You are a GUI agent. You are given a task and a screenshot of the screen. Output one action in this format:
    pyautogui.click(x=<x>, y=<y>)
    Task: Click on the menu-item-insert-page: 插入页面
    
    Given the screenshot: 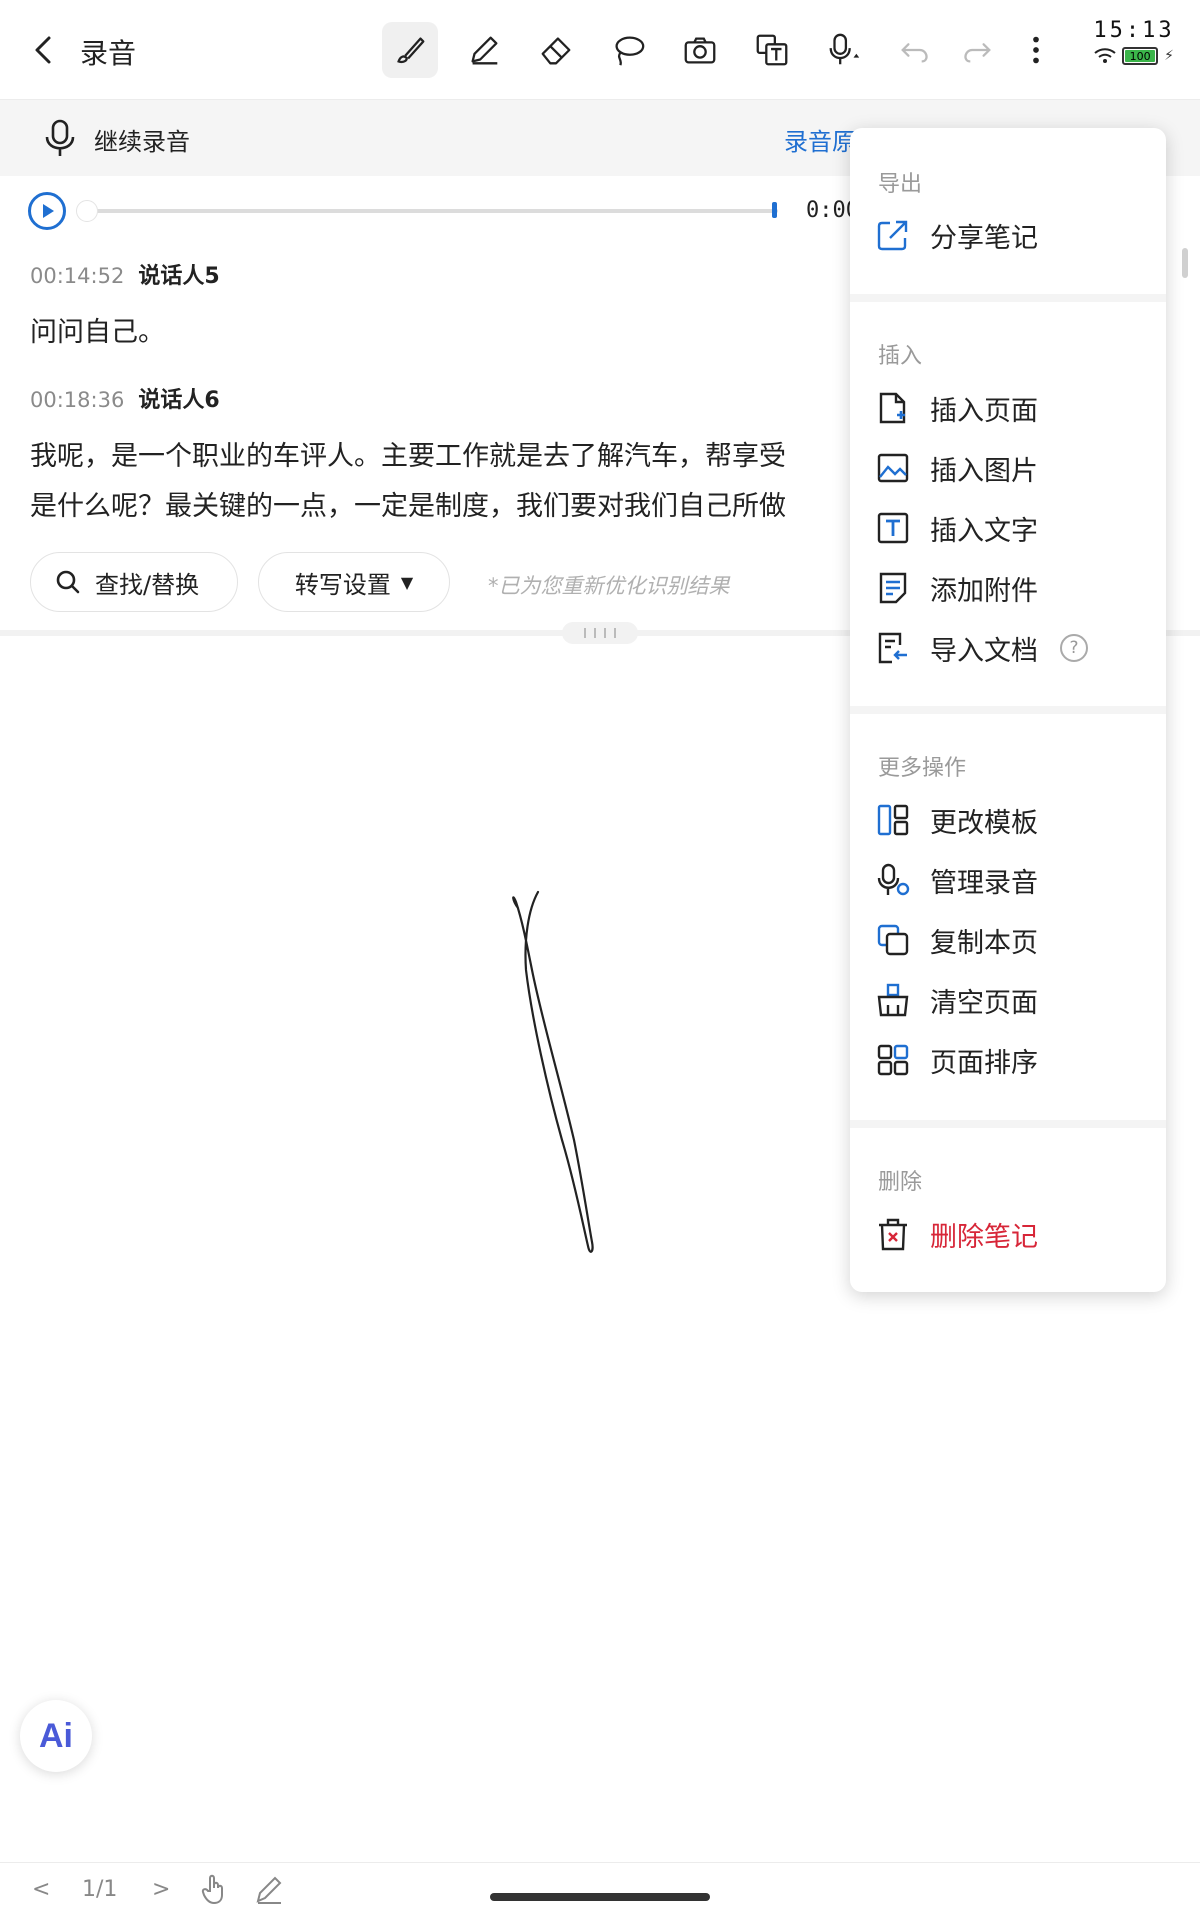 What is the action you would take?
    pyautogui.click(x=957, y=408)
    